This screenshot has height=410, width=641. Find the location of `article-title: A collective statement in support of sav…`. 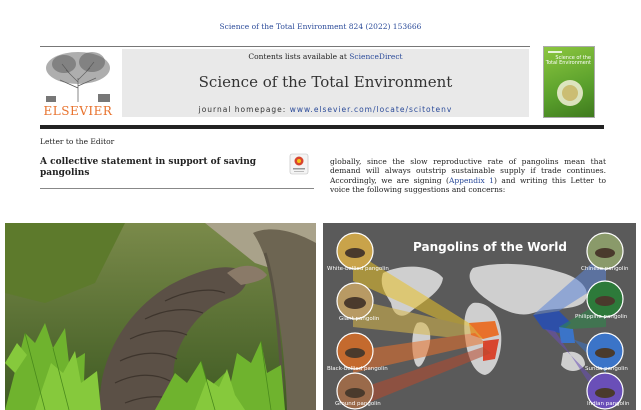

article-title: A collective statement in support of sav… is located at coordinates (148, 167).